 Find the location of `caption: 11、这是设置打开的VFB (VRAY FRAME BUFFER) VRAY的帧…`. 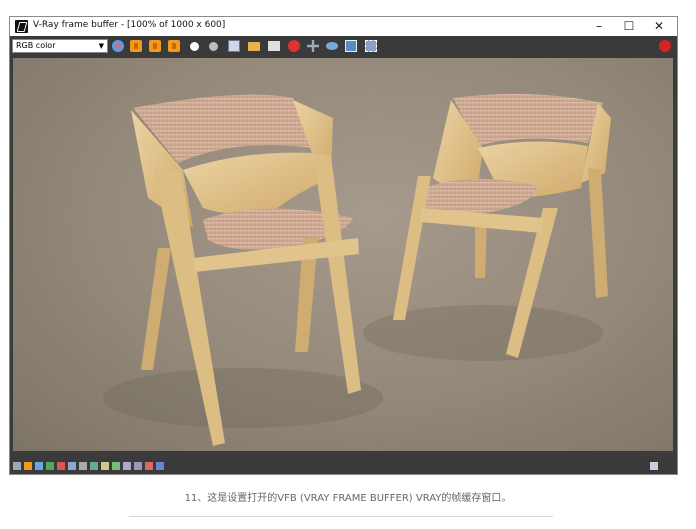

caption: 11、这是设置打开的VFB (VRAY FRAME BUFFER) VRAY的帧… is located at coordinates (348, 498).